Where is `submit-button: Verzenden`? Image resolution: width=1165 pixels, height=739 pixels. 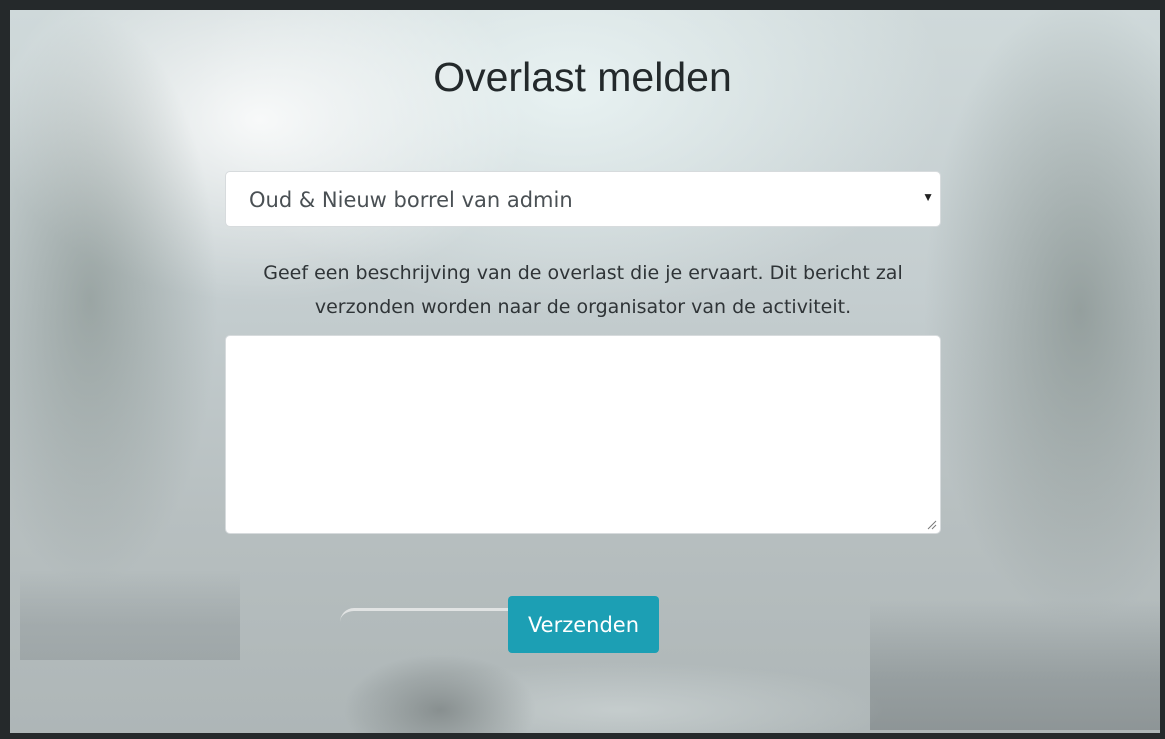
submit-button: Verzenden is located at coordinates (583, 624).